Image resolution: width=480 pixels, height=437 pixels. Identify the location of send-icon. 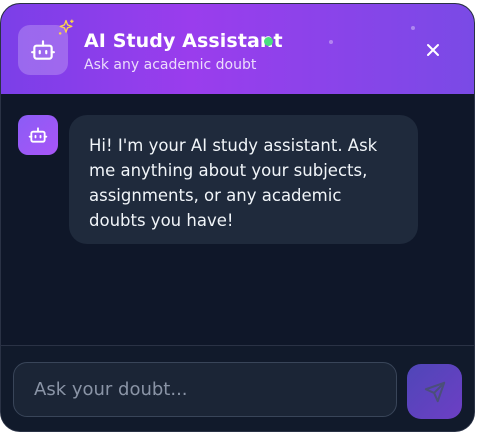
(434, 391).